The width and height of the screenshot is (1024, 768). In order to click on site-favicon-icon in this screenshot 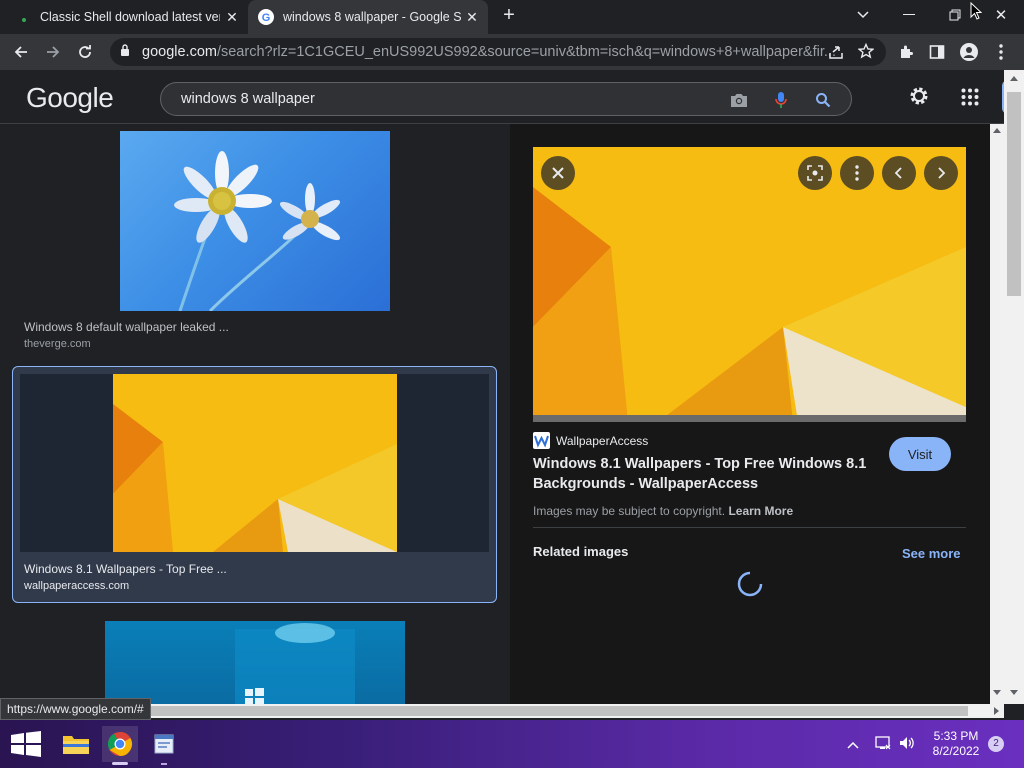, I will do `click(541, 440)`.